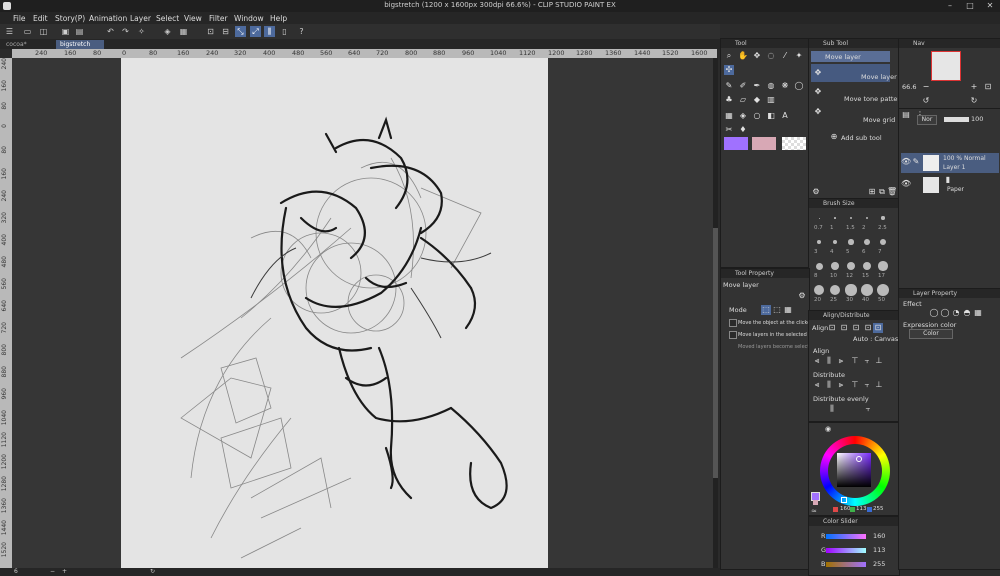 This screenshot has width=1000, height=576. Describe the element at coordinates (817, 385) in the screenshot. I see `distribute-left-icon: ⫷` at that location.